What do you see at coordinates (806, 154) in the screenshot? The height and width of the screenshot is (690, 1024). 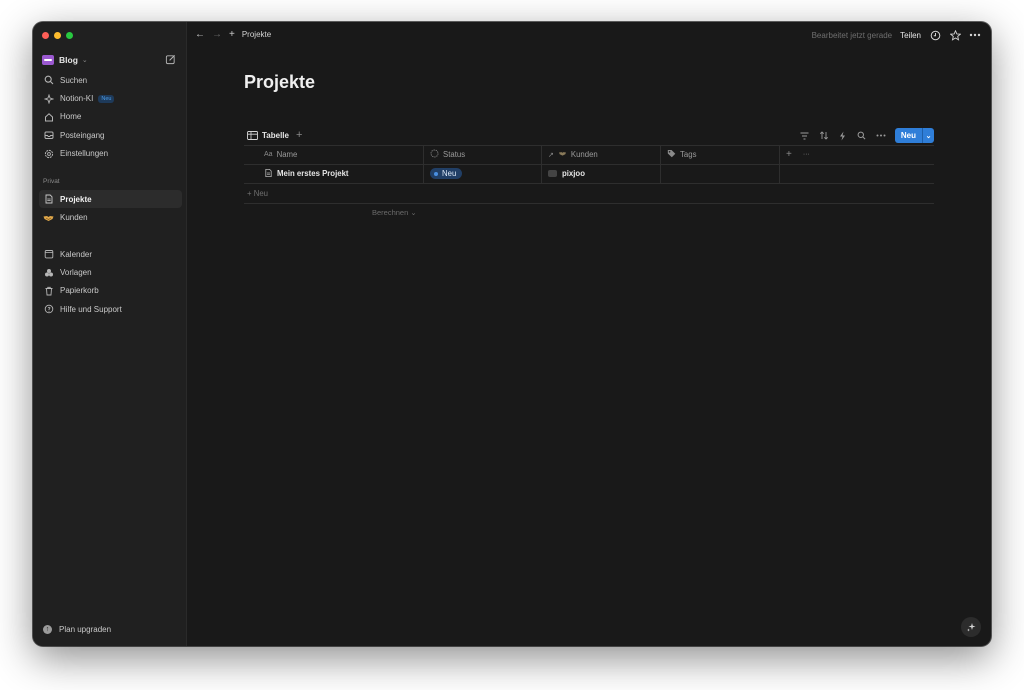 I see `more-options-icon: ···` at bounding box center [806, 154].